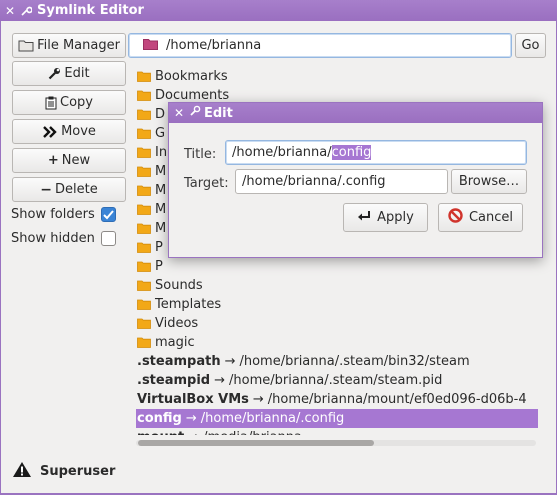 Image resolution: width=557 pixels, height=495 pixels. Describe the element at coordinates (314, 181) in the screenshot. I see `target-field-value: /home/brianna/.config` at that location.